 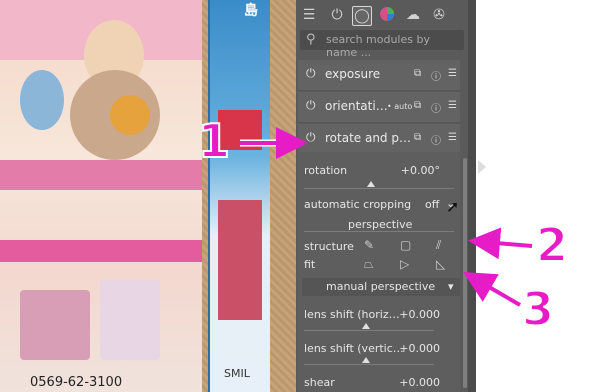 What do you see at coordinates (214, 141) in the screenshot?
I see `annotation-number-1: 1` at bounding box center [214, 141].